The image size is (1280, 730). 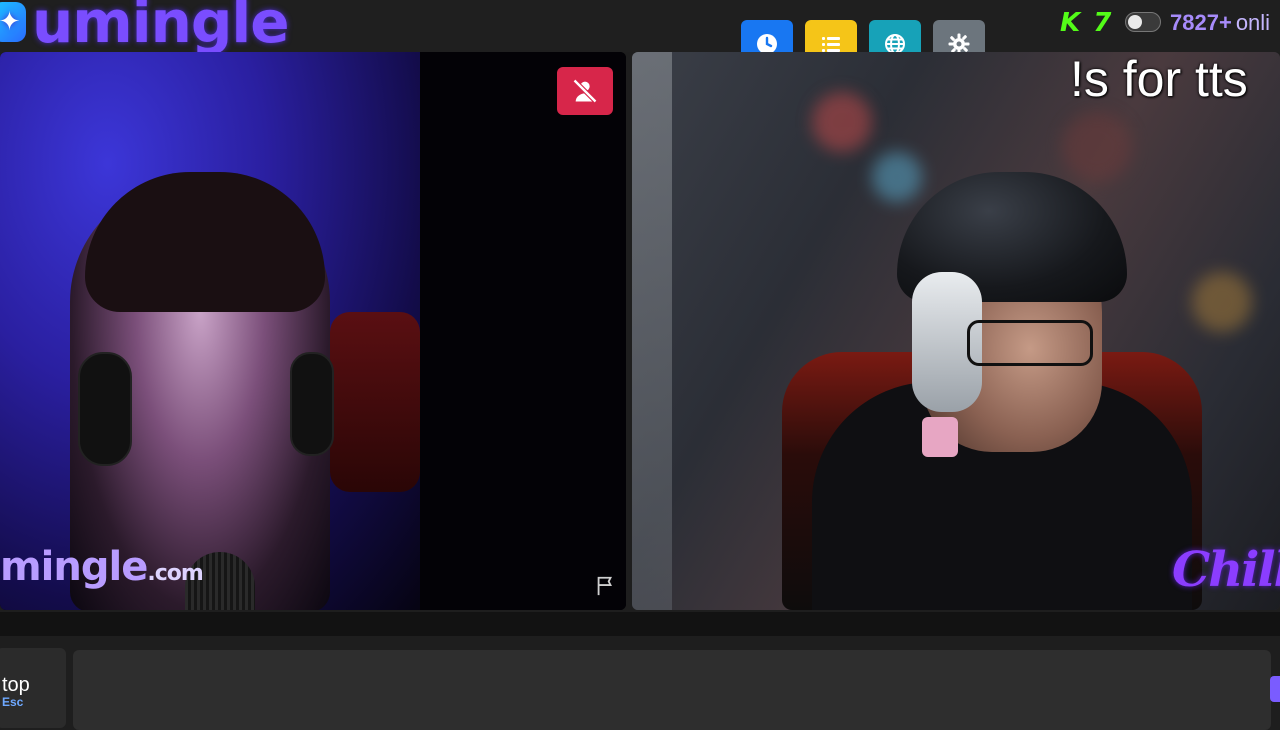 What do you see at coordinates (652, 331) in the screenshot?
I see `window-light` at bounding box center [652, 331].